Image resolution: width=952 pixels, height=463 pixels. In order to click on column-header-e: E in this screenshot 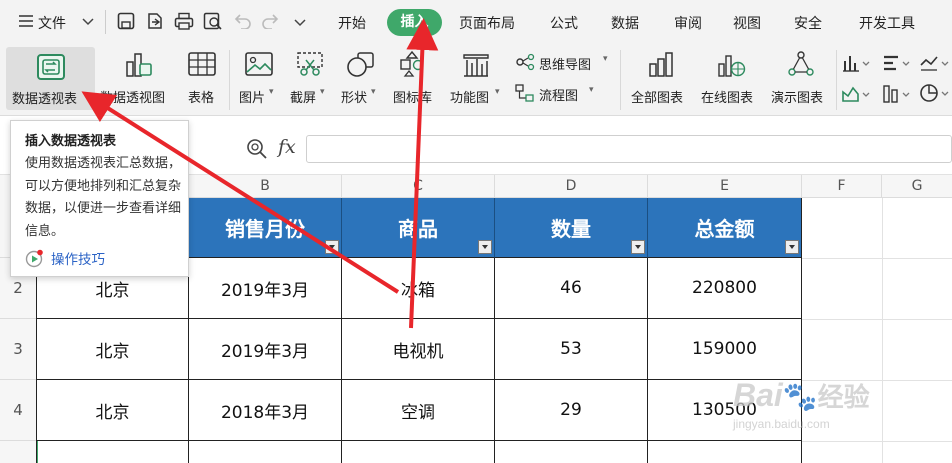, I will do `click(725, 186)`.